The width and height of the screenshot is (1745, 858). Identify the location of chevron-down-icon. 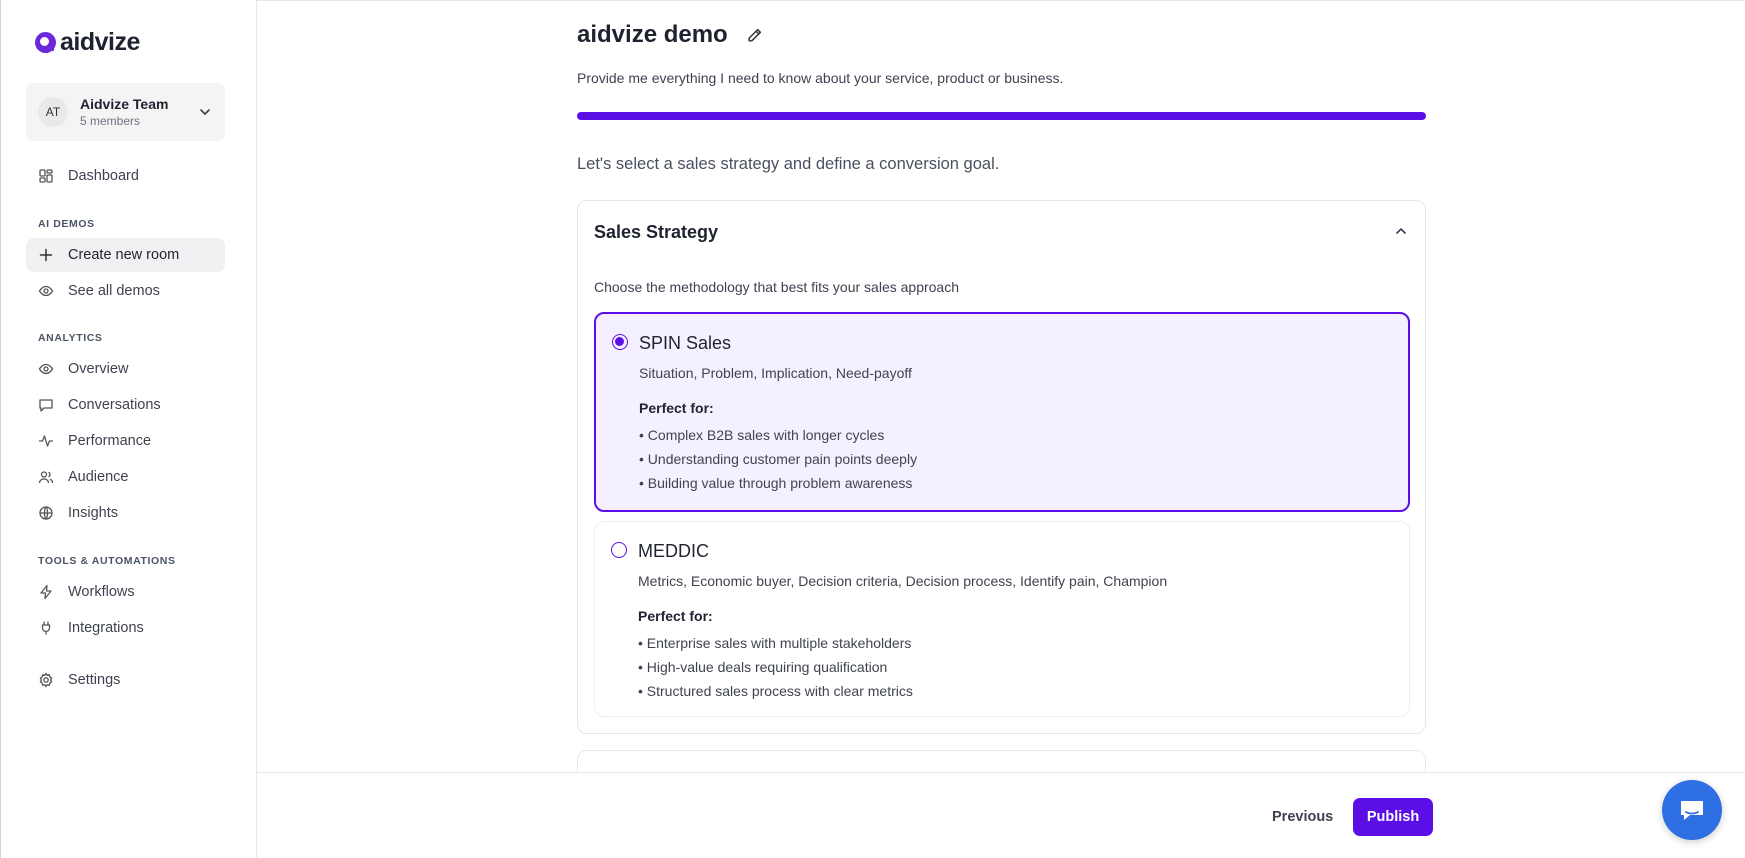
(205, 112).